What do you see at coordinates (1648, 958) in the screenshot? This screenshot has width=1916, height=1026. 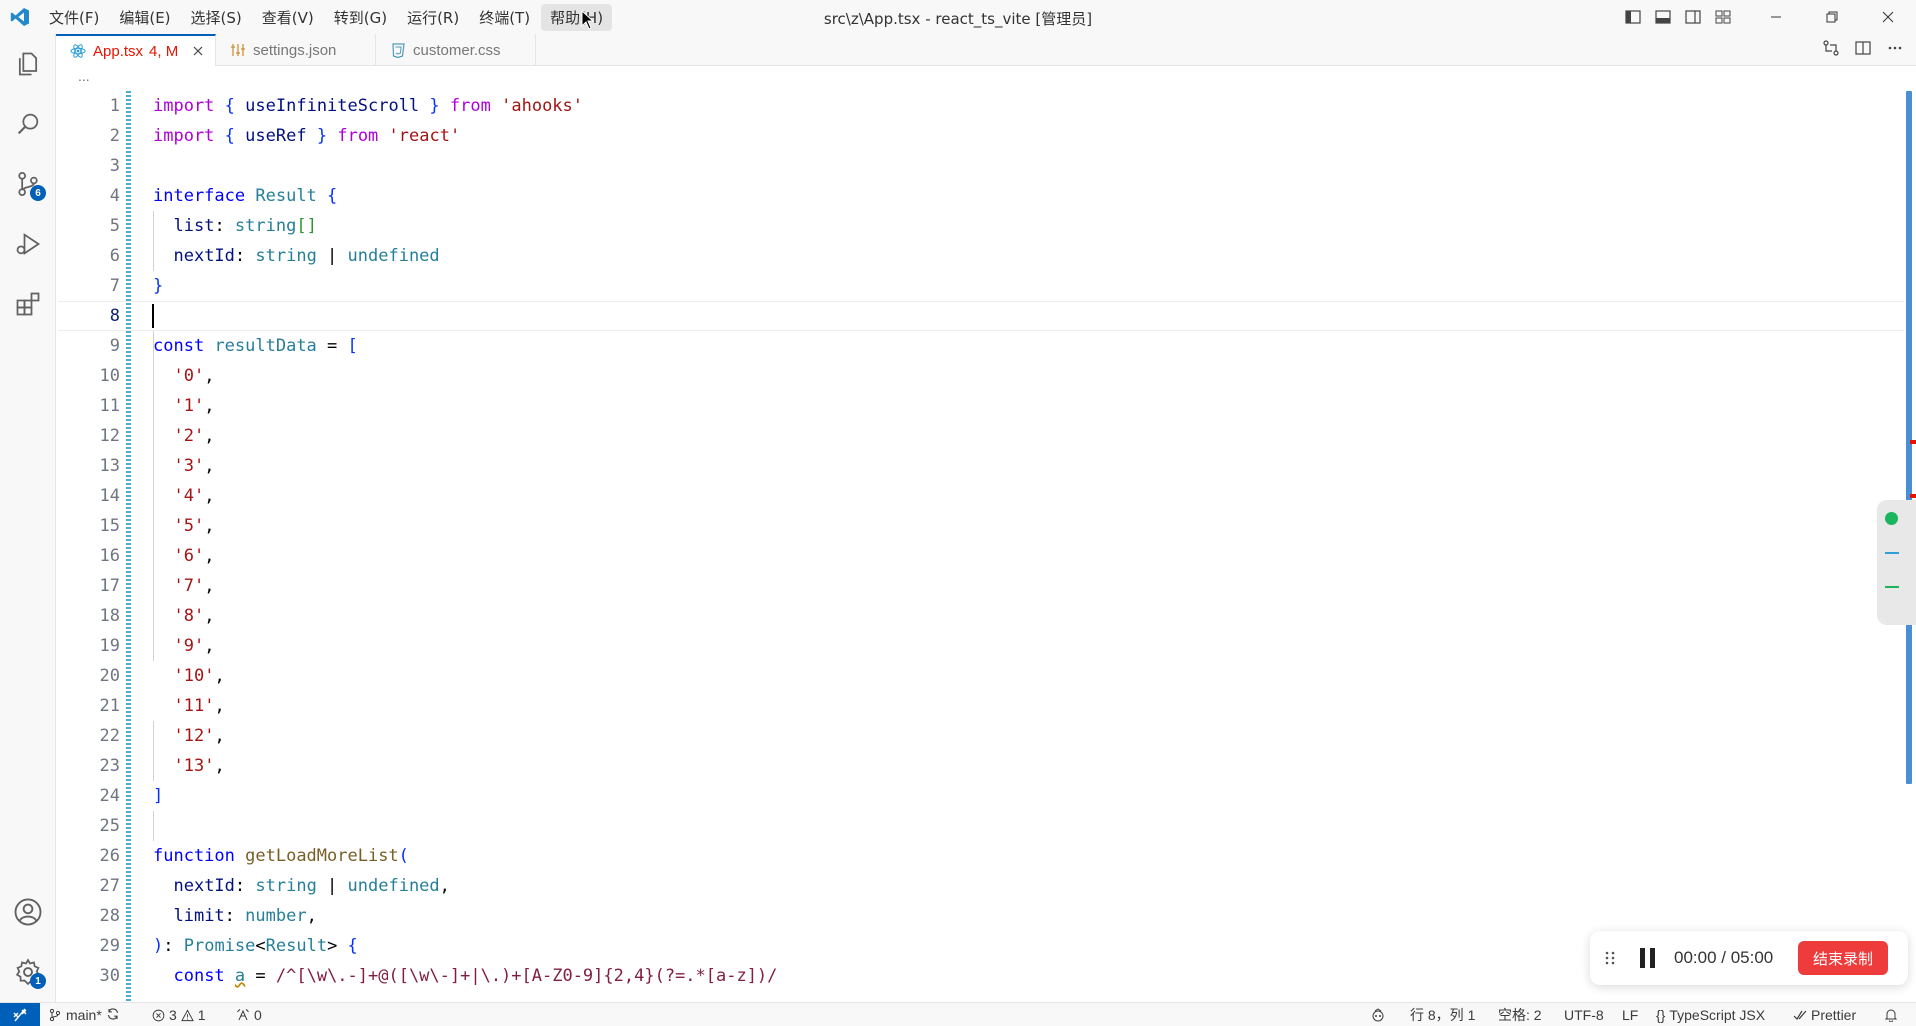 I see `pause-icon` at bounding box center [1648, 958].